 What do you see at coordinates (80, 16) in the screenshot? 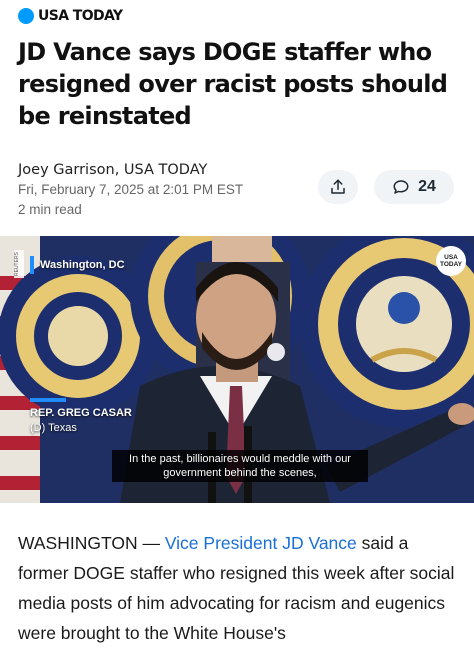
I see `site-logo: USA TODAY` at bounding box center [80, 16].